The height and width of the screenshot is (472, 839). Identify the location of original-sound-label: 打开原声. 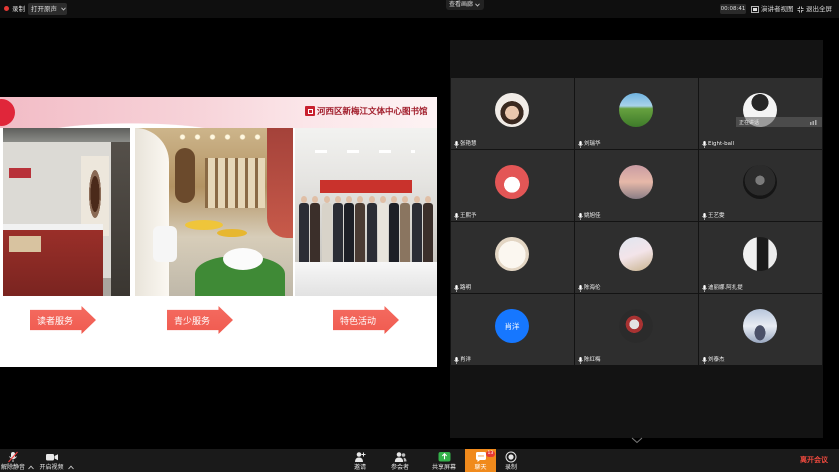
(44, 9).